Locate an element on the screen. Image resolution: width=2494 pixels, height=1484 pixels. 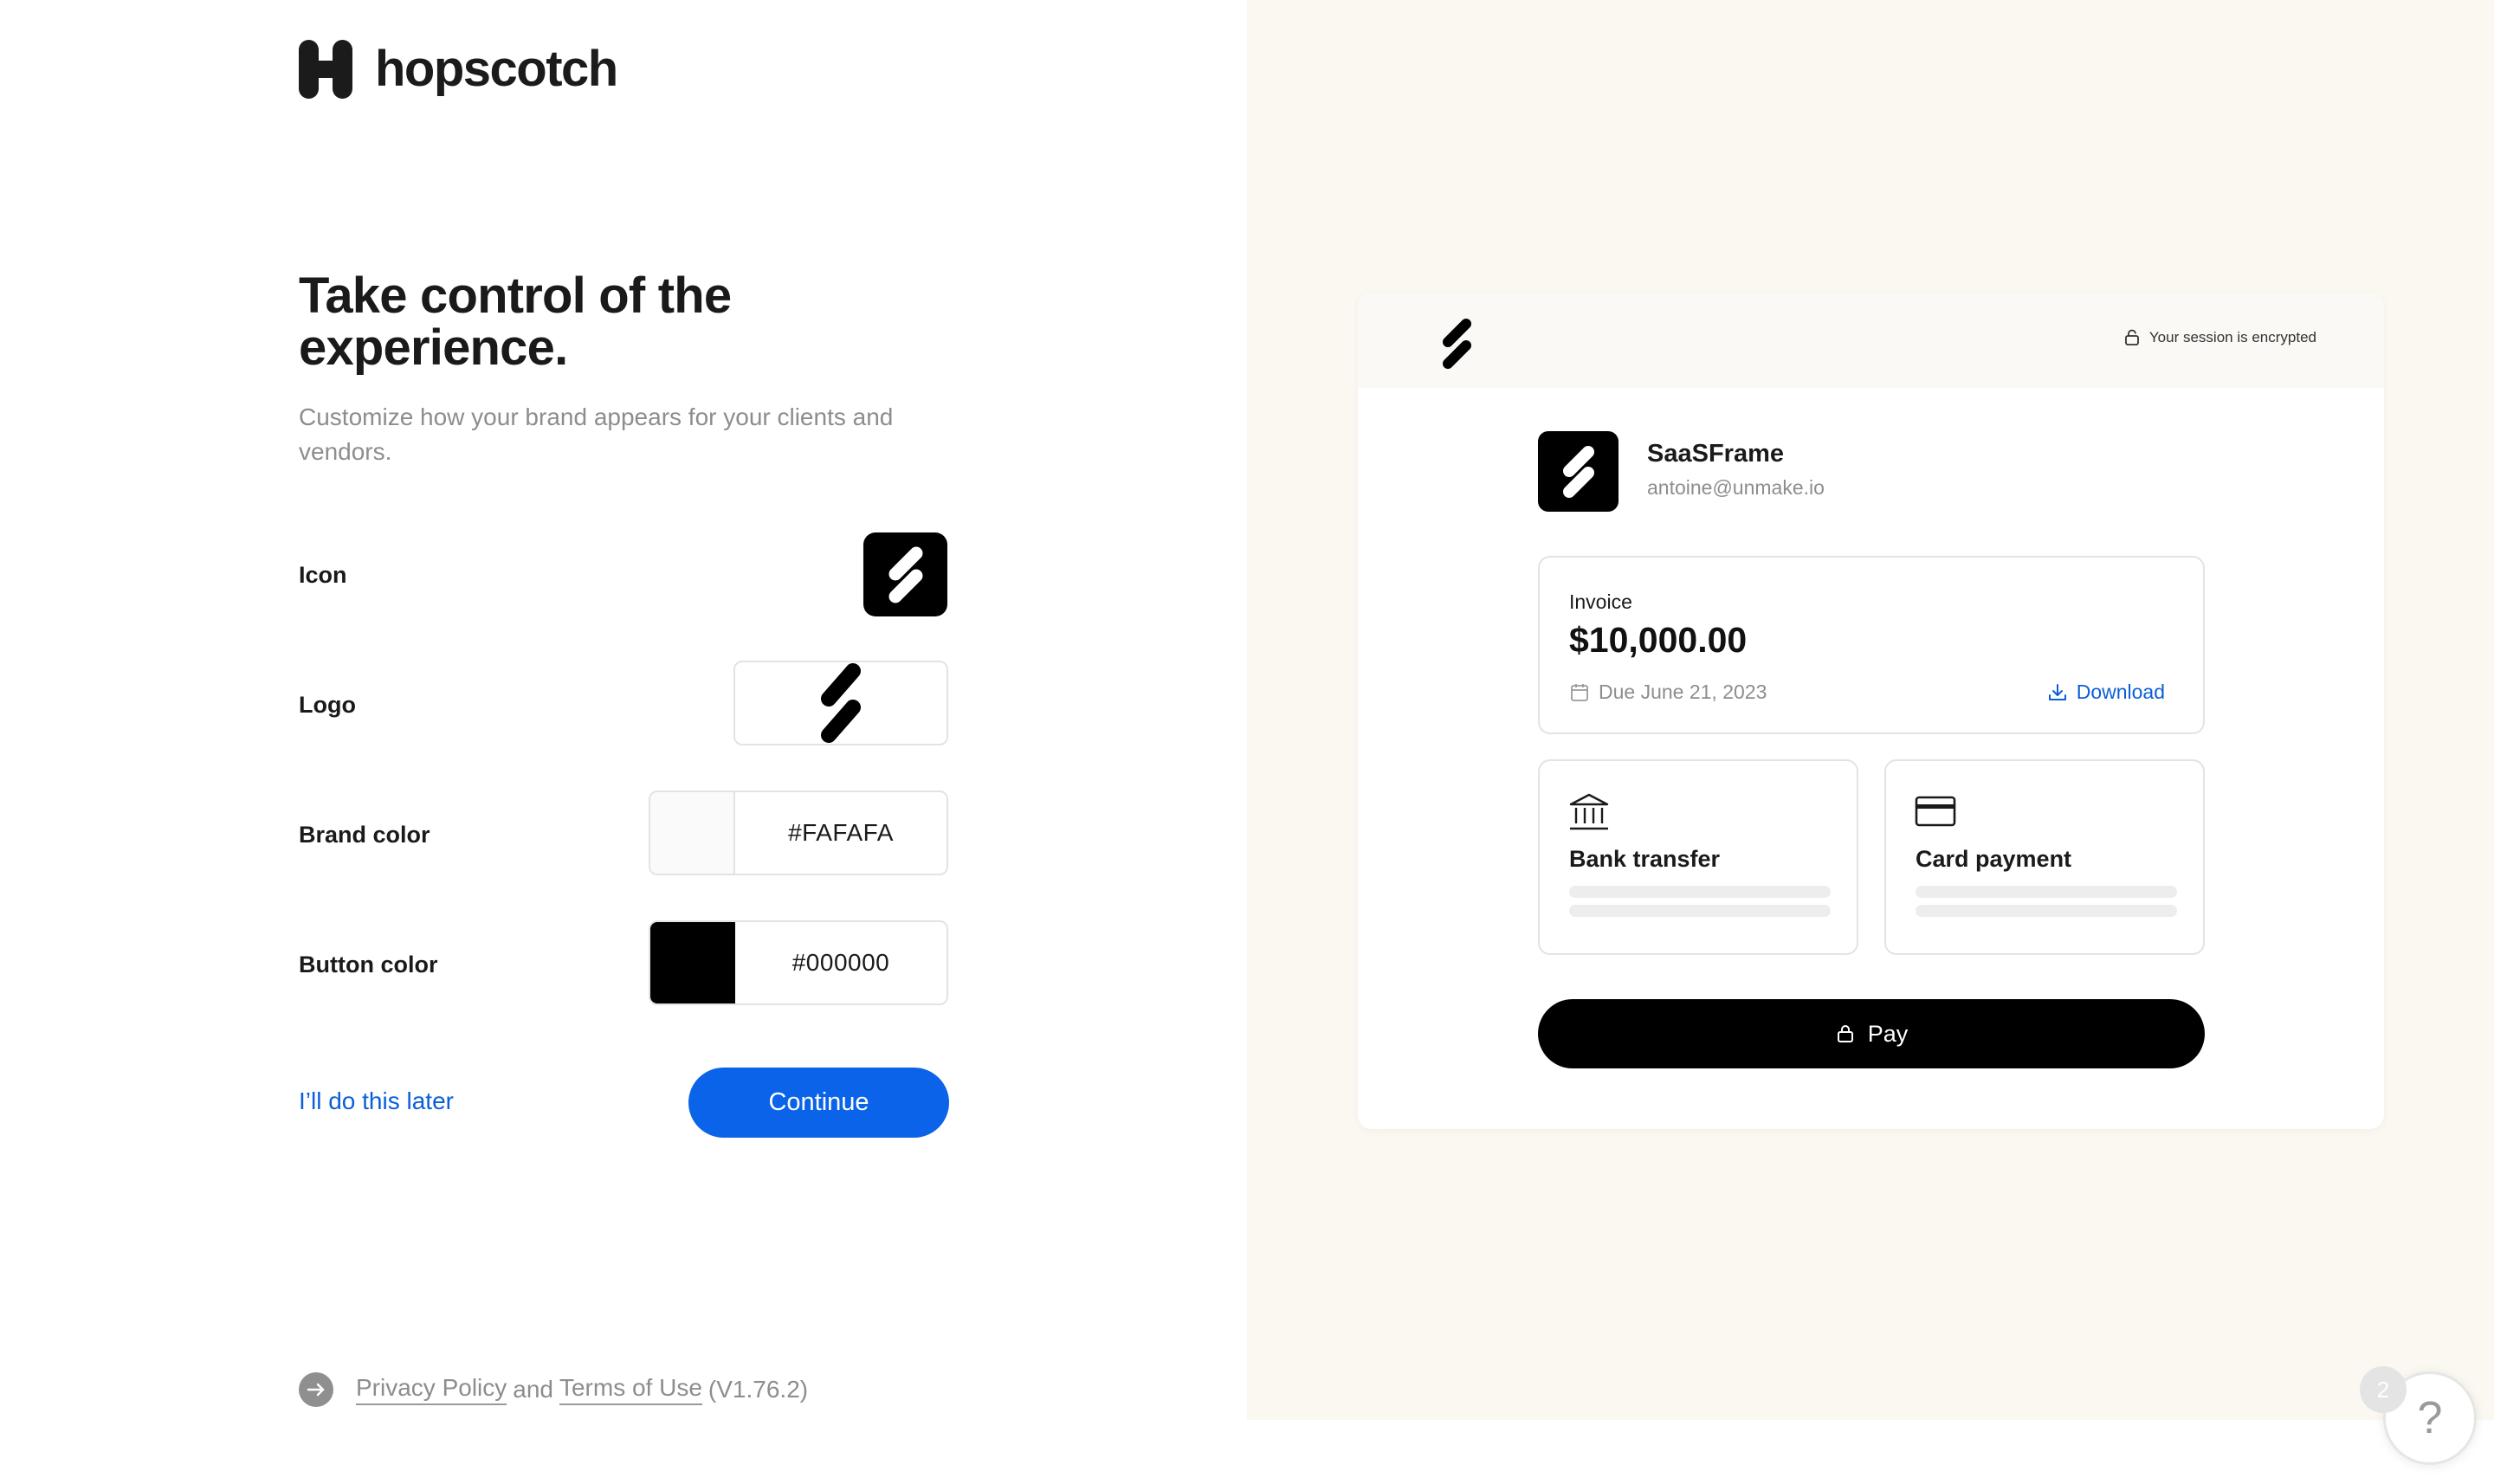
download-label: Download is located at coordinates (2120, 692).